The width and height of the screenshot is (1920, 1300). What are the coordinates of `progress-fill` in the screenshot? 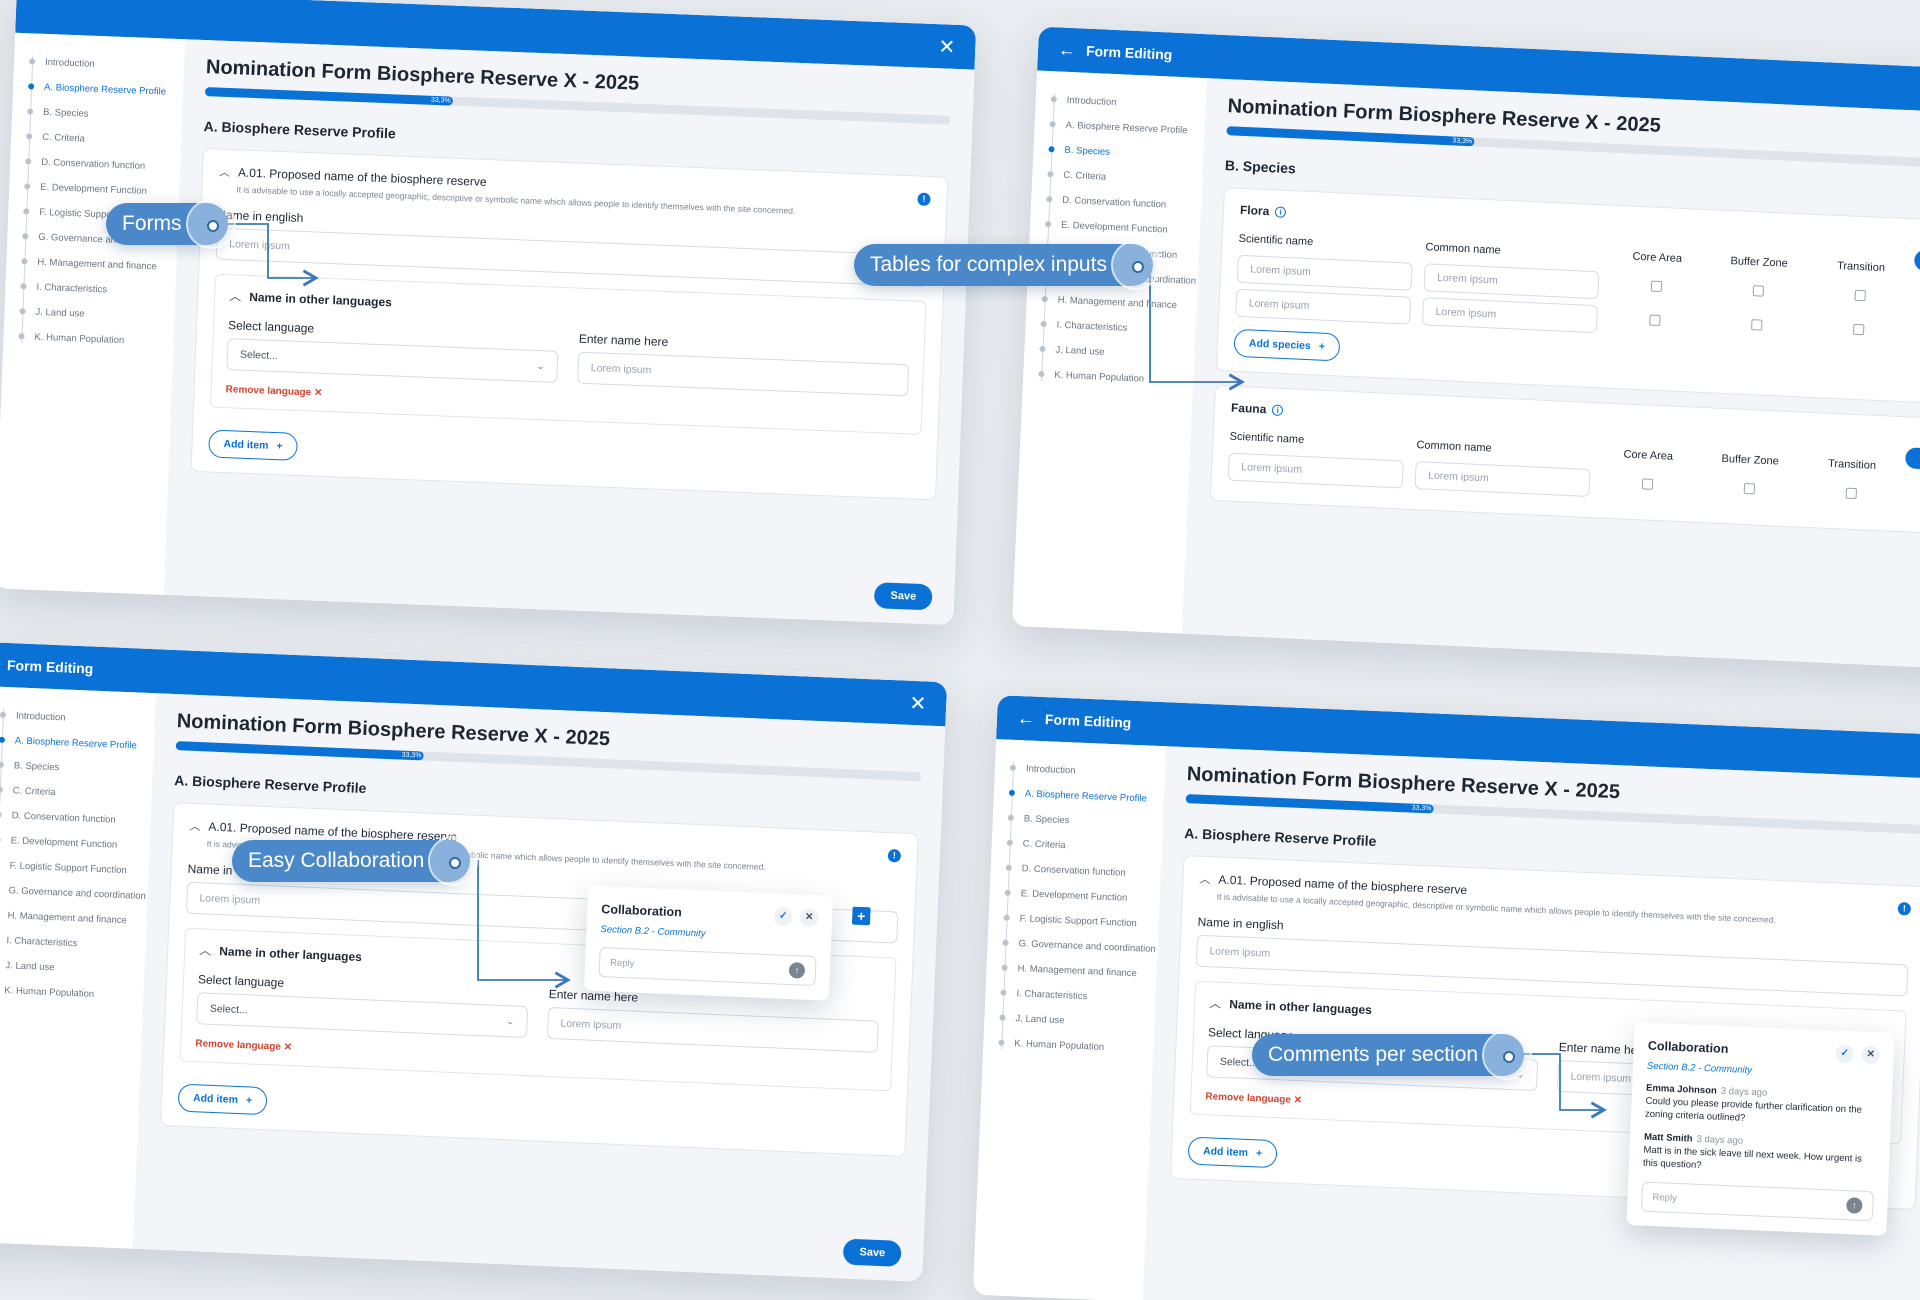 It's located at (329, 96).